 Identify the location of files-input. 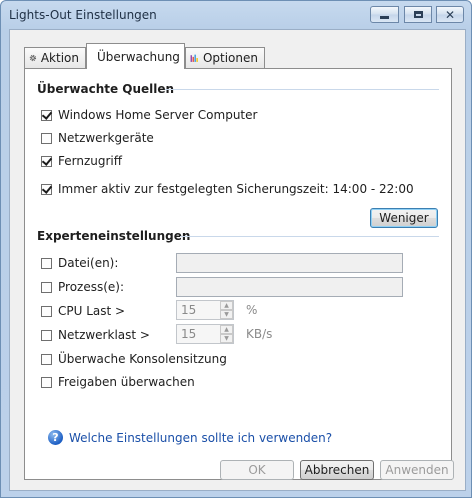
(289, 263).